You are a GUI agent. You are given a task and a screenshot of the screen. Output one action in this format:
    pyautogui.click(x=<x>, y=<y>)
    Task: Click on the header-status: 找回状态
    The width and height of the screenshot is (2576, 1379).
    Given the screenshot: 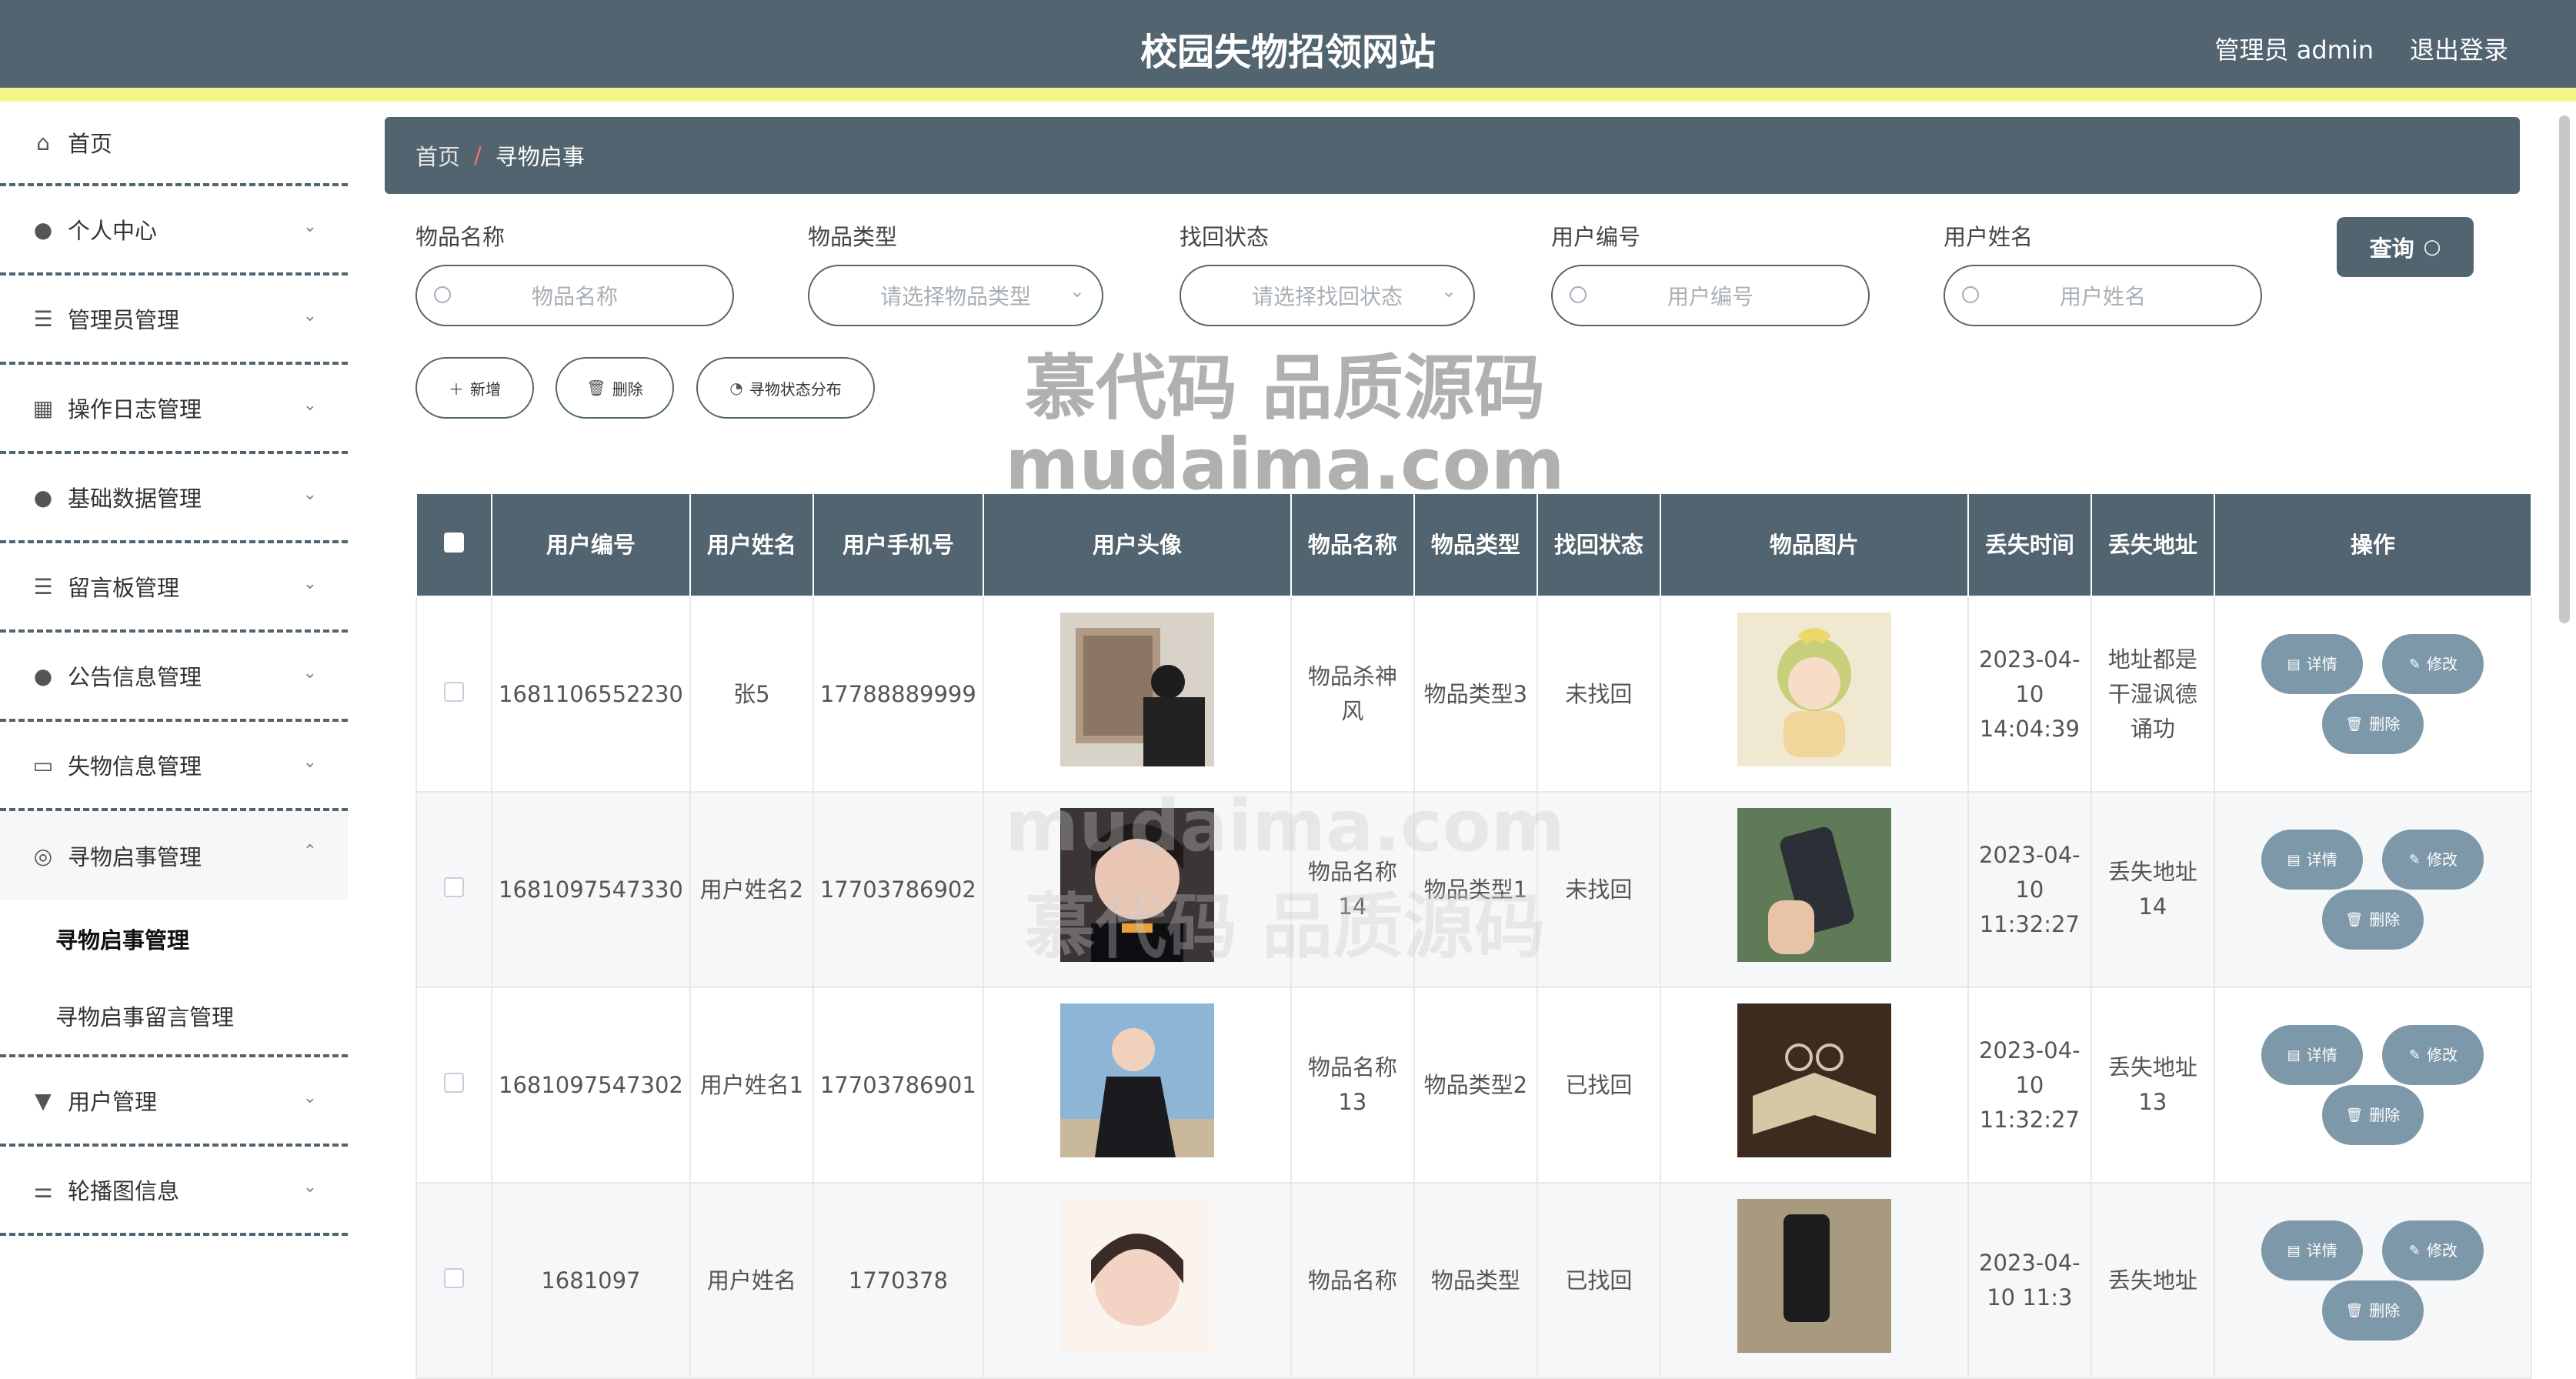 What is the action you would take?
    pyautogui.click(x=1599, y=544)
    